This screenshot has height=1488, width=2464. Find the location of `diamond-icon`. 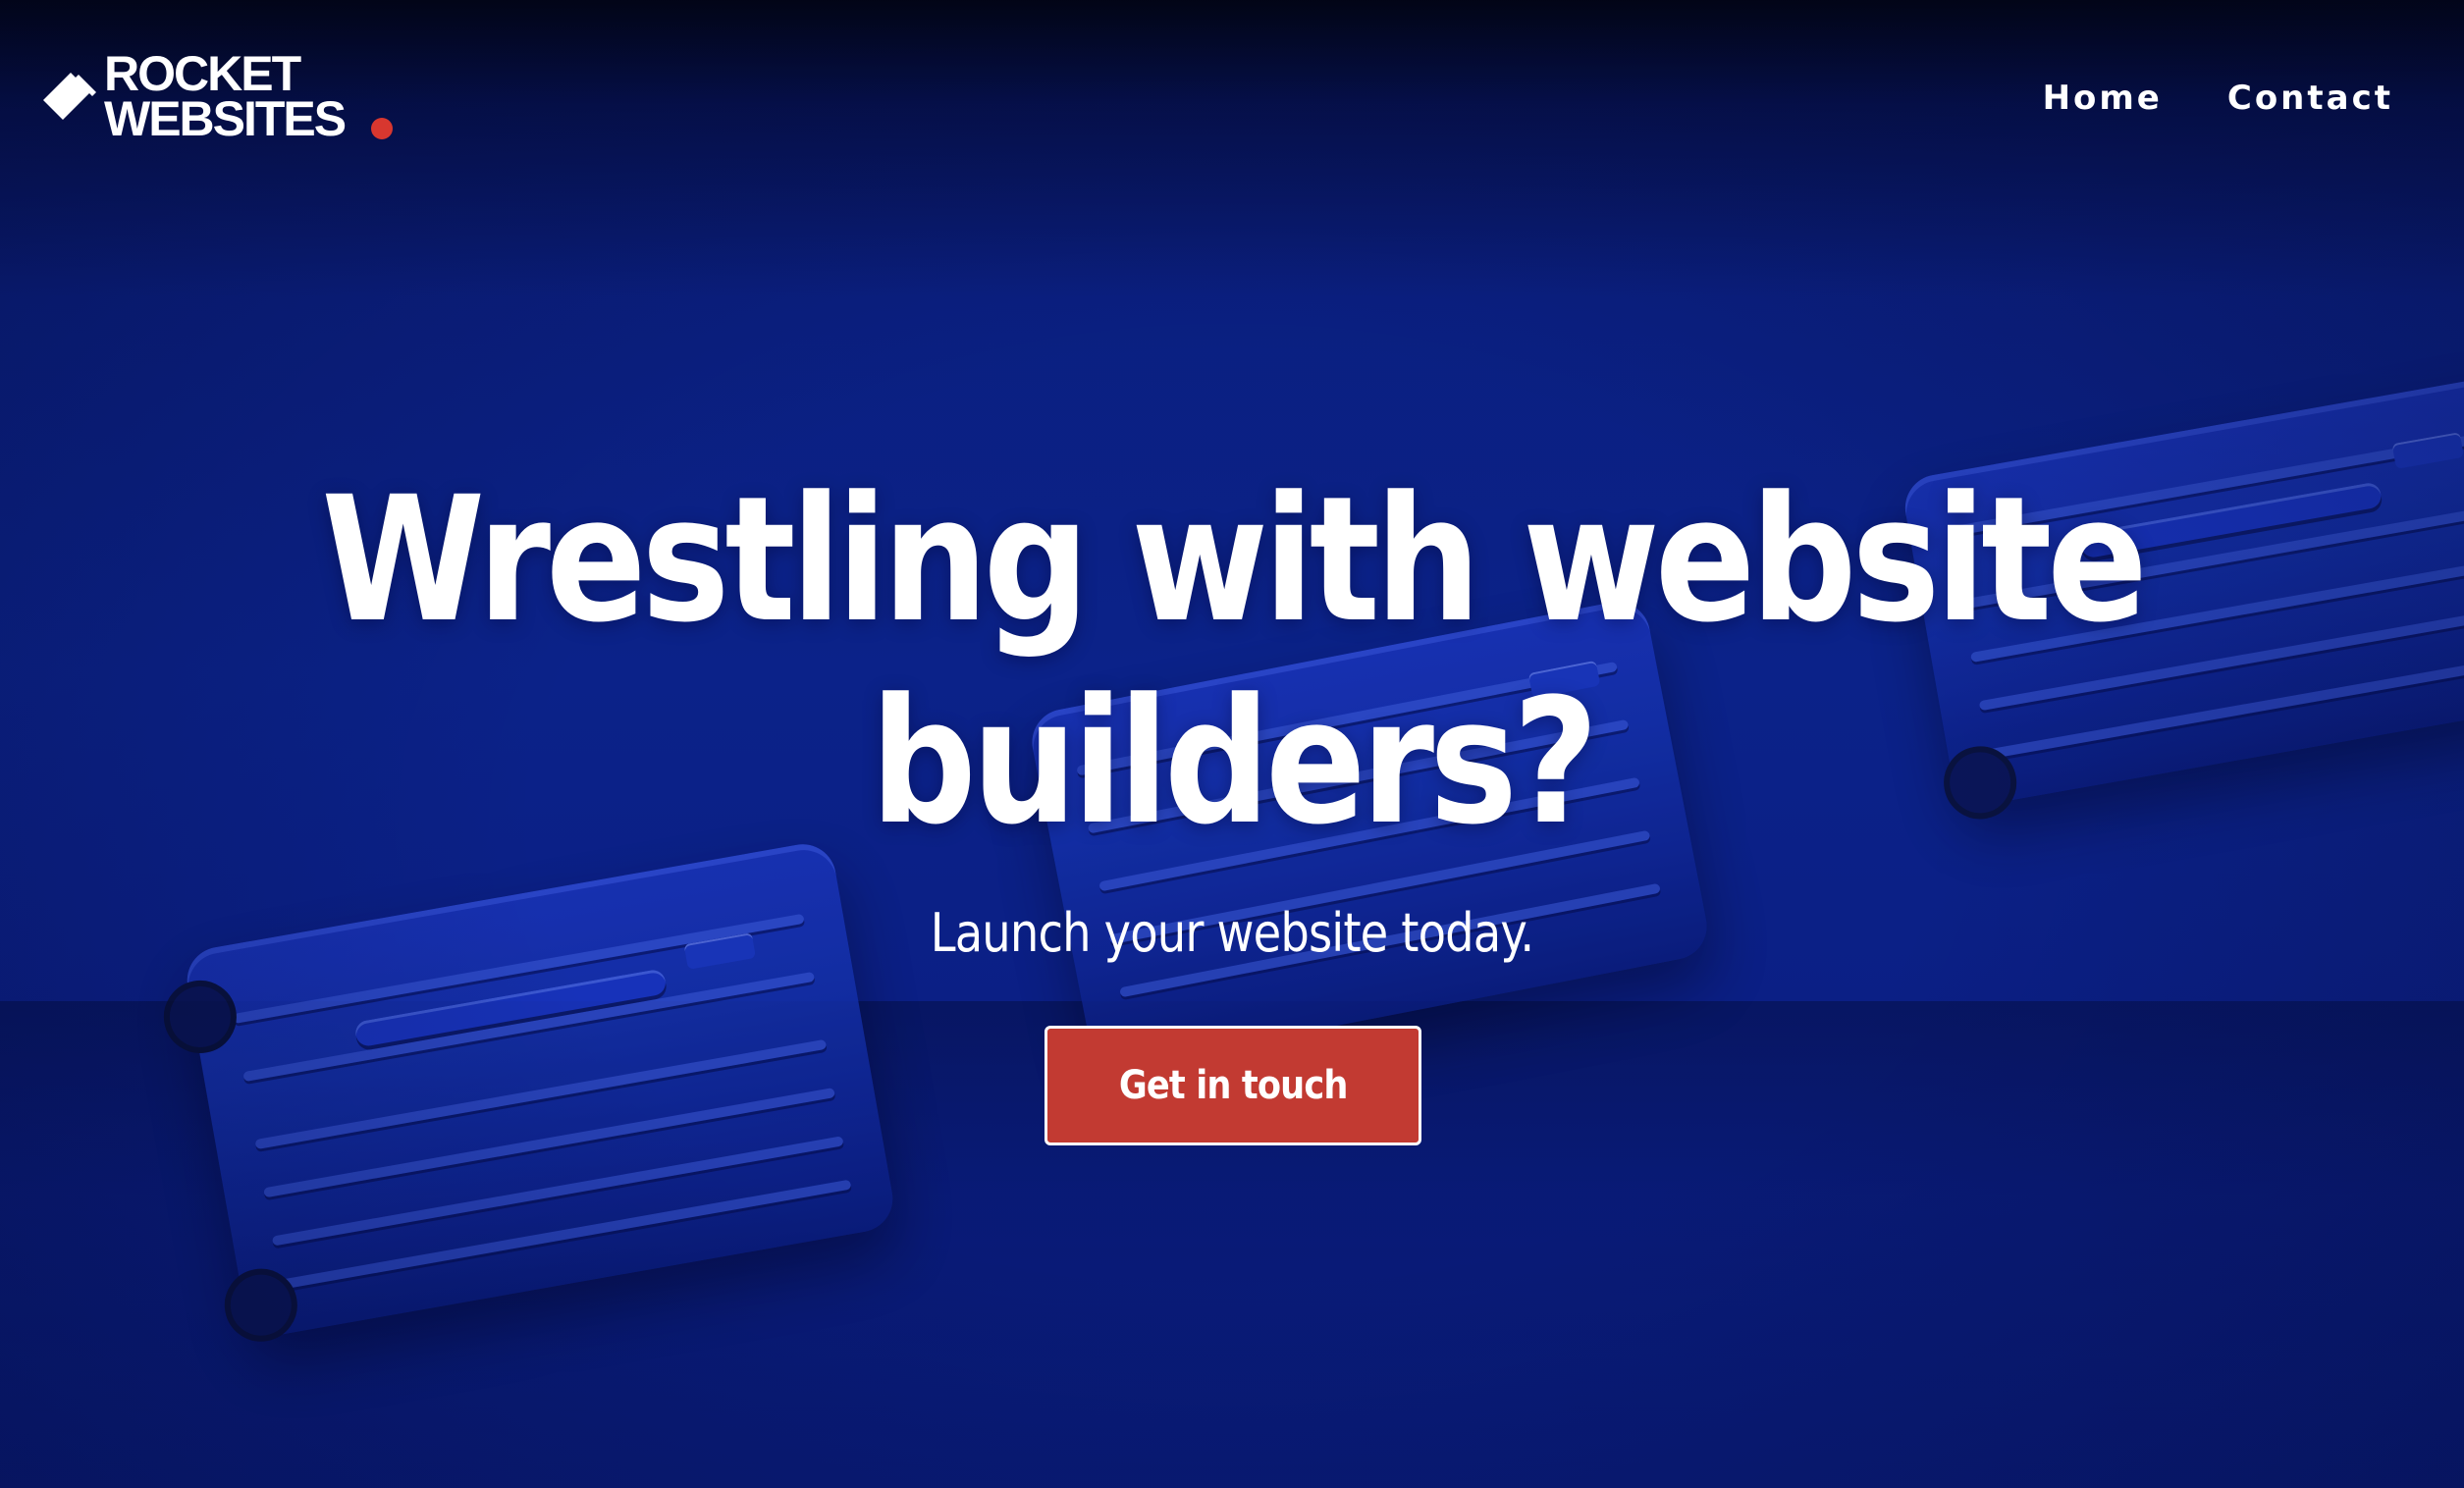

diamond-icon is located at coordinates (69, 96).